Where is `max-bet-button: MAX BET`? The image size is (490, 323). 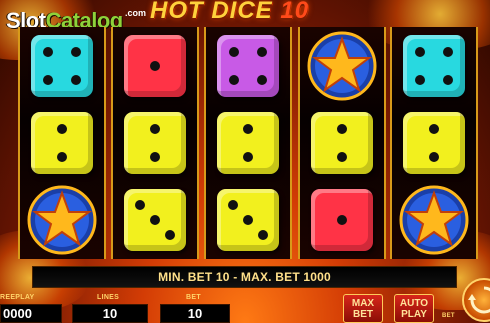 max-bet-button: MAX BET is located at coordinates (363, 308).